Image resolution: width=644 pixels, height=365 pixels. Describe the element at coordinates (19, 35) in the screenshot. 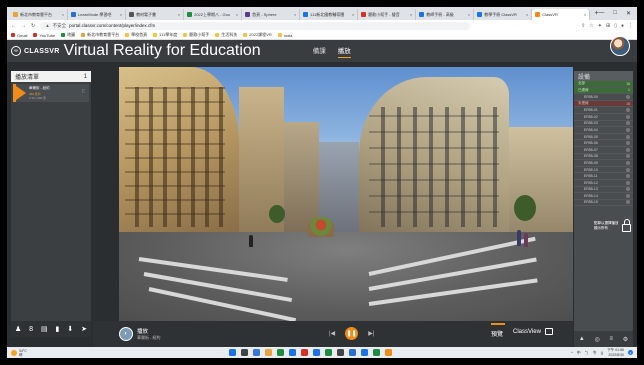

I see `bookmark-item: Gmail` at that location.